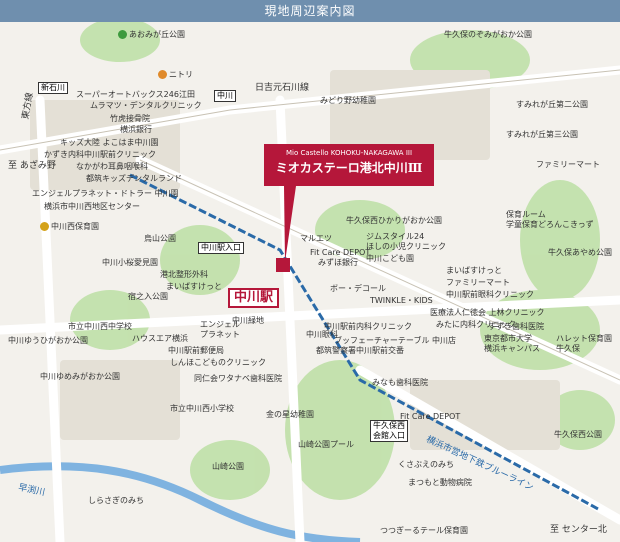  Describe the element at coordinates (395, 236) in the screenshot. I see `label-gym: ジムスタイル24` at that location.